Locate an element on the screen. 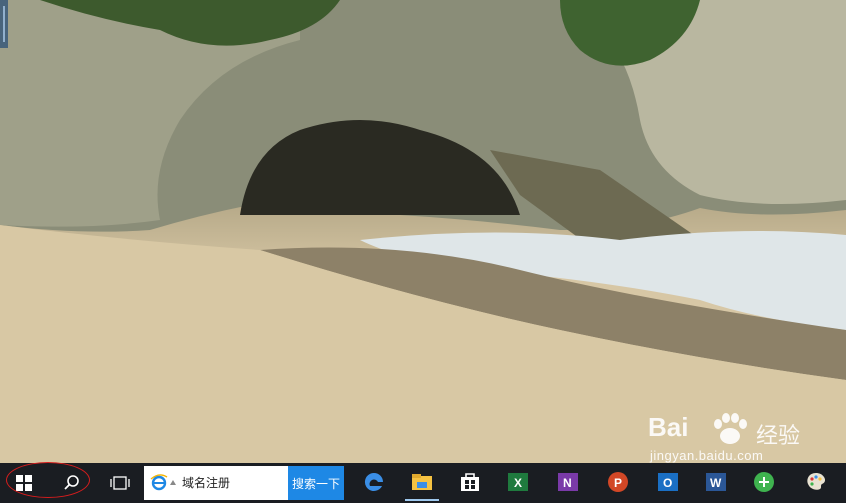 Image resolution: width=846 pixels, height=503 pixels. search-input is located at coordinates (233, 482).